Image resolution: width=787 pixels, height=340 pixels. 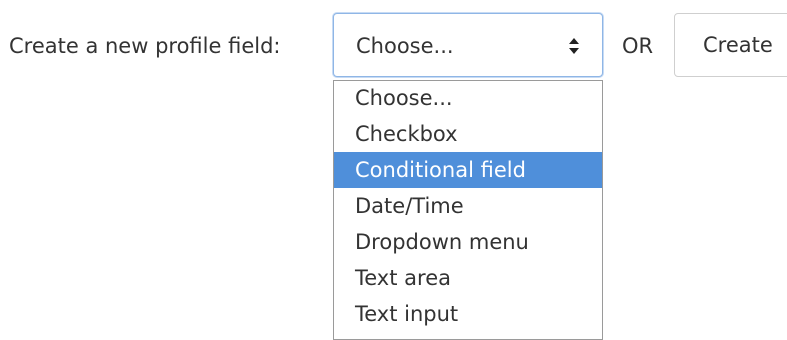 I want to click on dropdown-option-dropdown-menu: Dropdown menu, so click(x=468, y=242).